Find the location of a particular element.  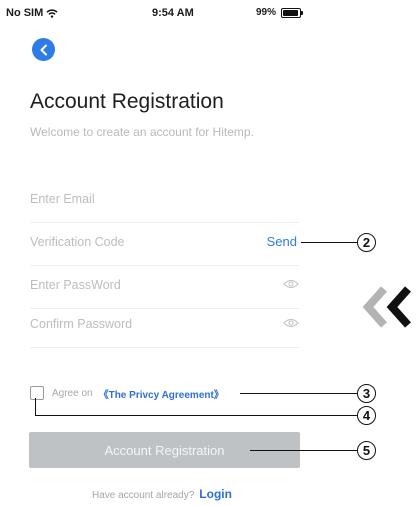

confirm-placeholder: Confirm Password is located at coordinates (81, 324).